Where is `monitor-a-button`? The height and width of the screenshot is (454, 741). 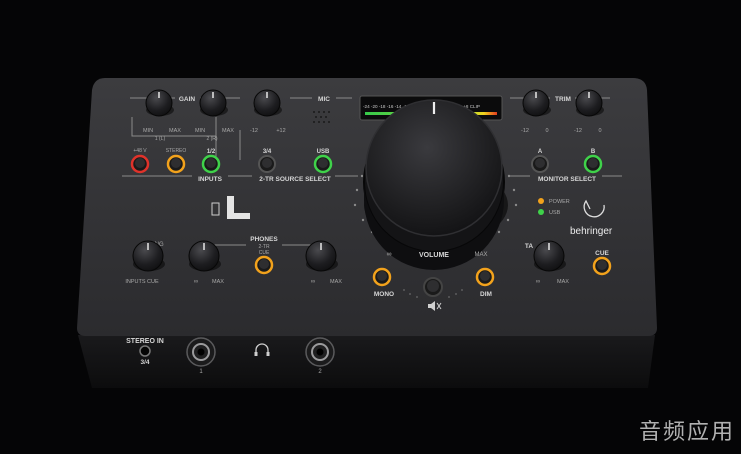 monitor-a-button is located at coordinates (540, 164).